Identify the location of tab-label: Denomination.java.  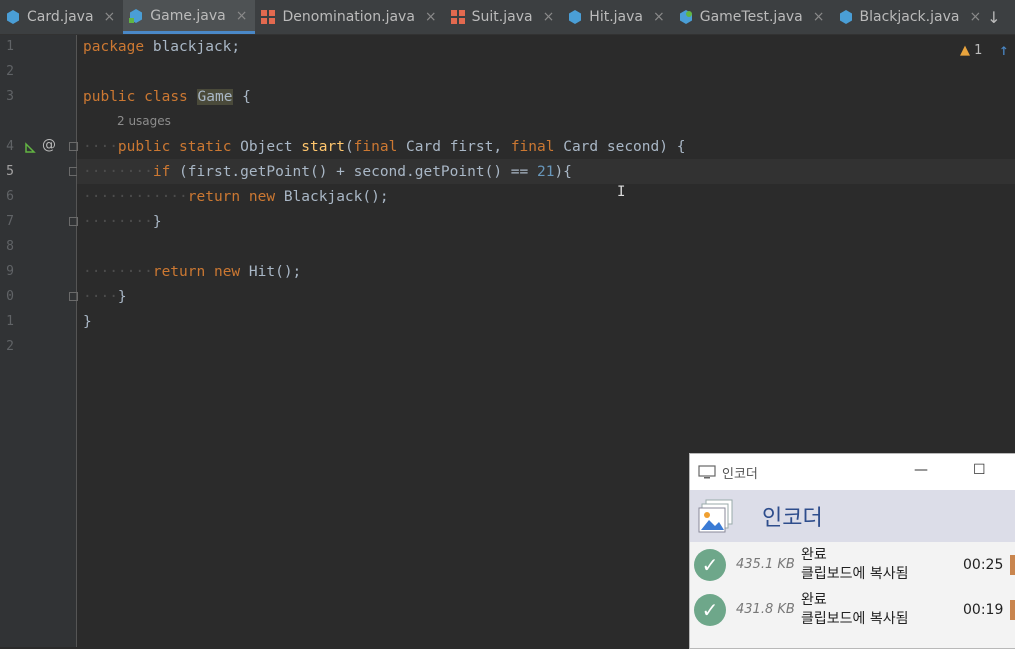
(348, 17).